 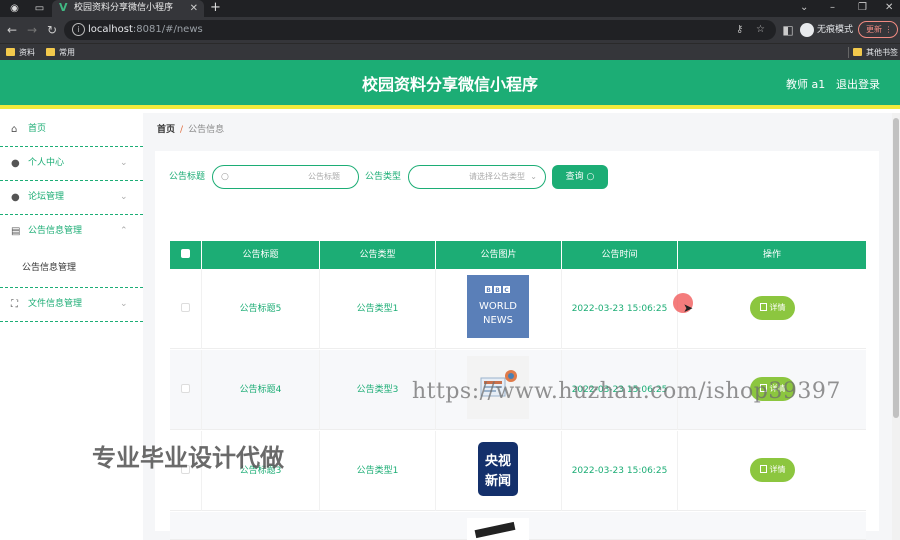 I want to click on breadcrumb-home: 首页, so click(x=166, y=130).